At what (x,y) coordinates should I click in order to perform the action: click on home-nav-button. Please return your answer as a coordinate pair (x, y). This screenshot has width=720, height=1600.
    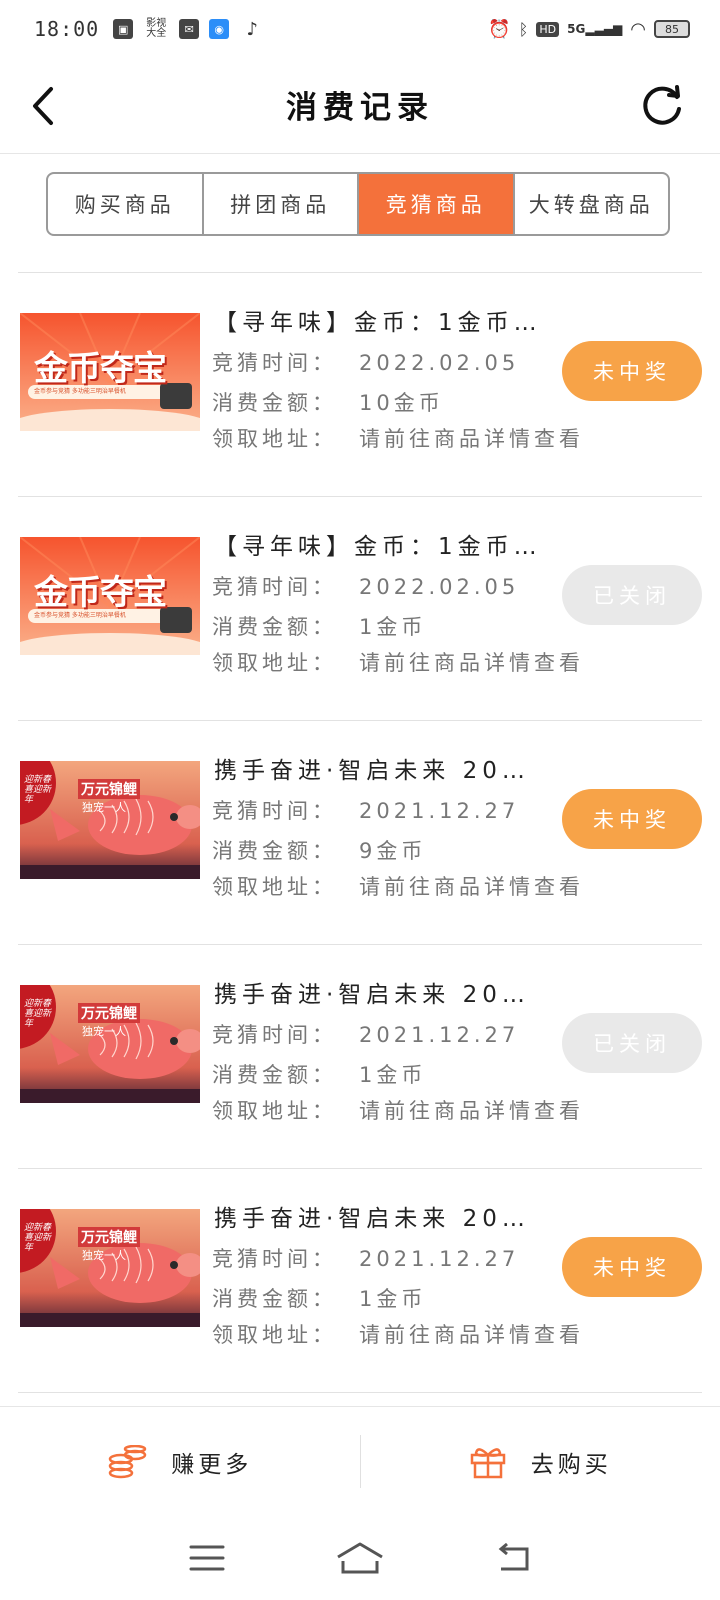
    Looking at the image, I should click on (360, 1558).